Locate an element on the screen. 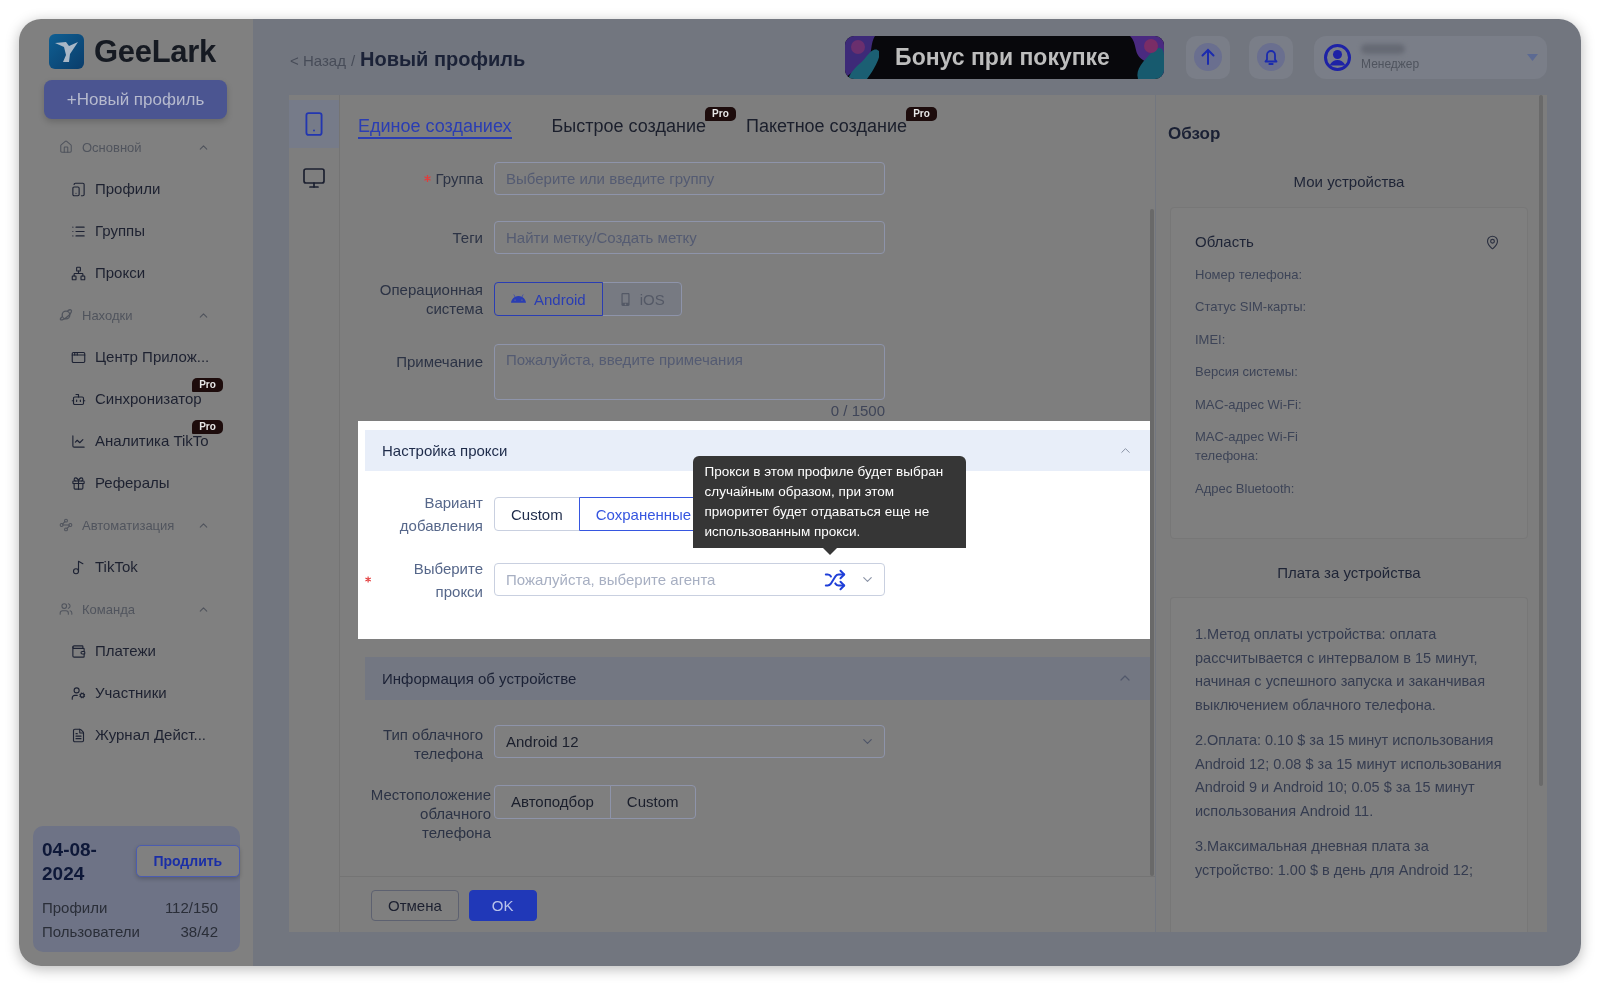 Image resolution: width=1600 pixels, height=985 pixels. map-pin-icon is located at coordinates (1492, 242).